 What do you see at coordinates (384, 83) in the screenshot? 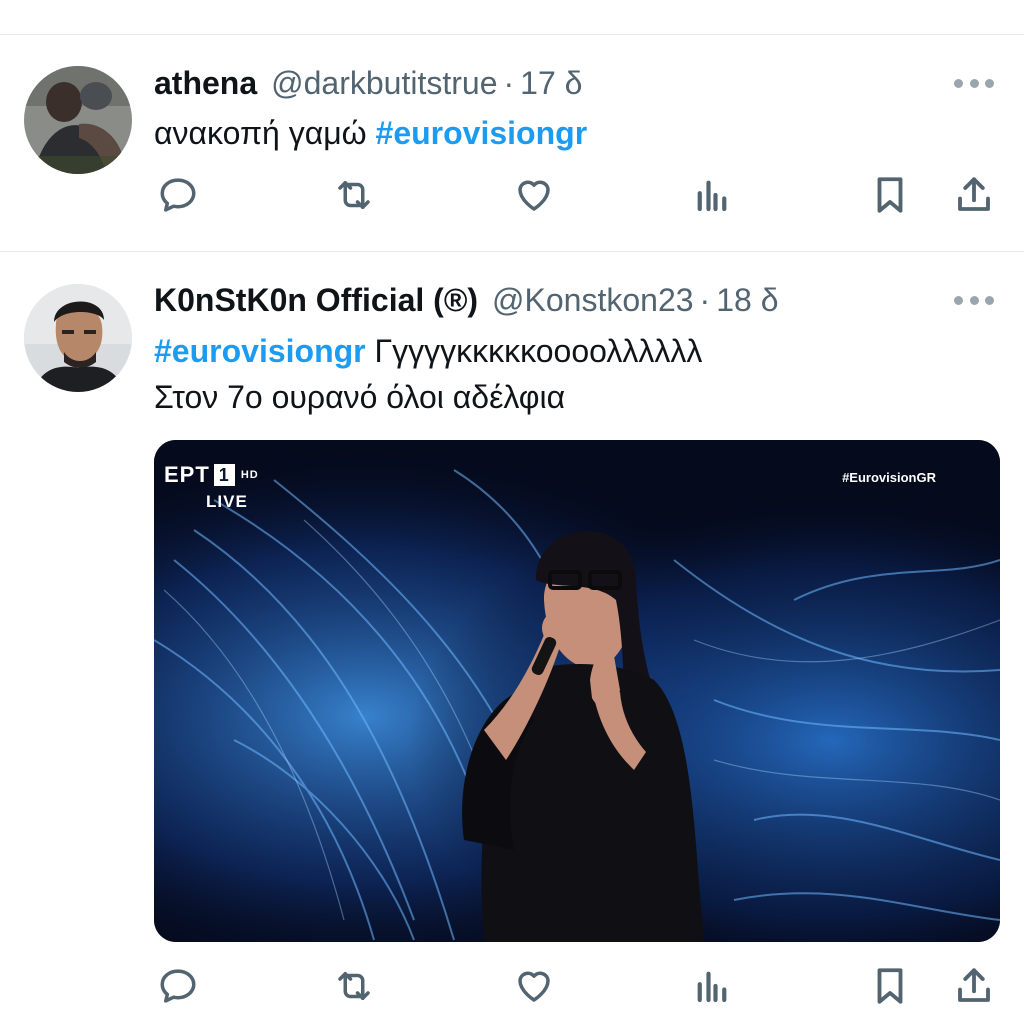
I see `user-handle: @darkbutitstrue` at bounding box center [384, 83].